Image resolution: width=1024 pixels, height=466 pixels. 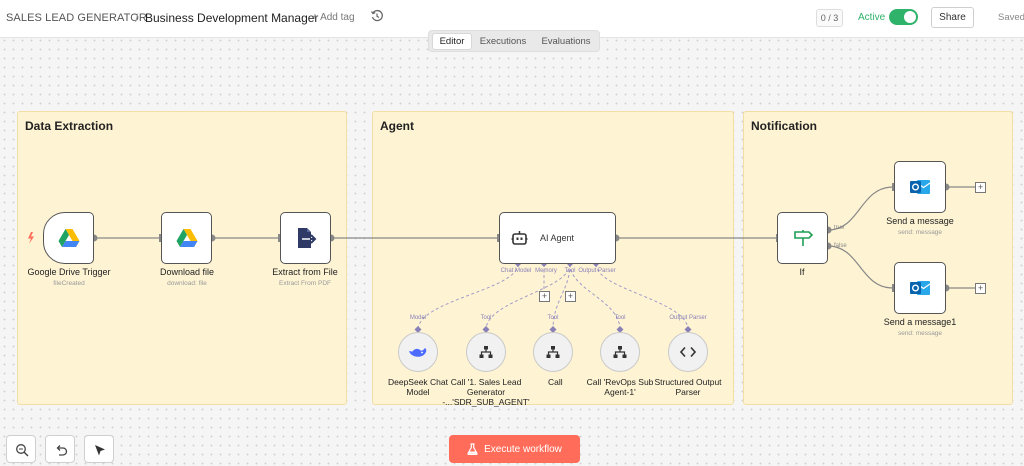 What do you see at coordinates (69, 283) in the screenshot?
I see `node-subtitle: fileCreated` at bounding box center [69, 283].